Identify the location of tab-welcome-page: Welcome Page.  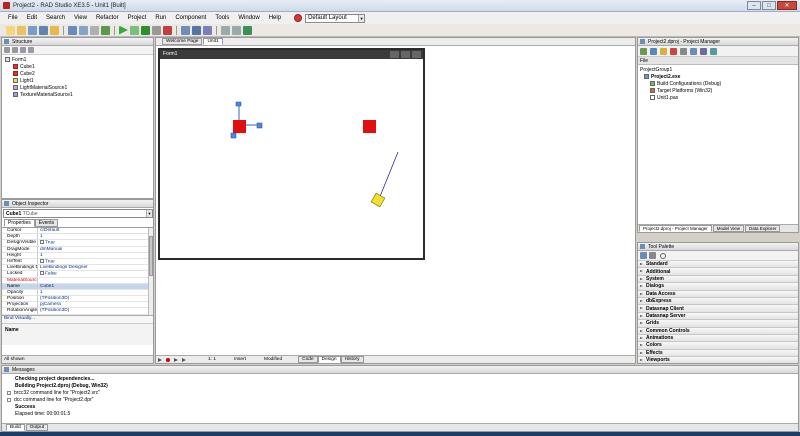
(182, 41).